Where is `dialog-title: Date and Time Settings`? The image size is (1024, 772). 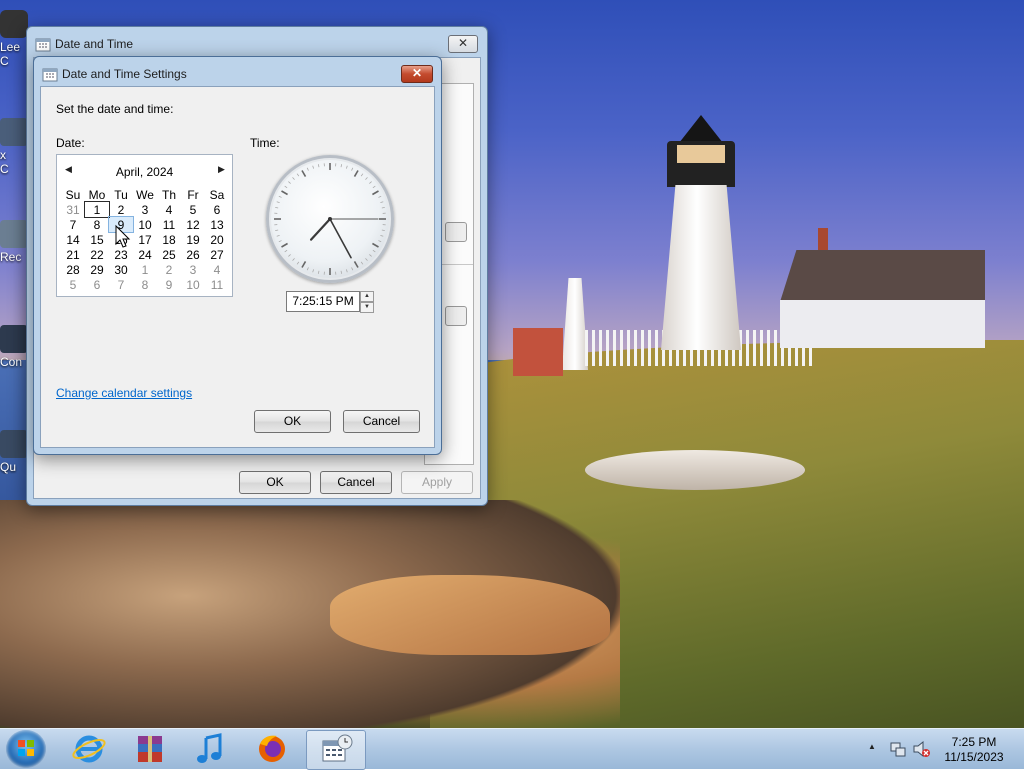 dialog-title: Date and Time Settings is located at coordinates (124, 74).